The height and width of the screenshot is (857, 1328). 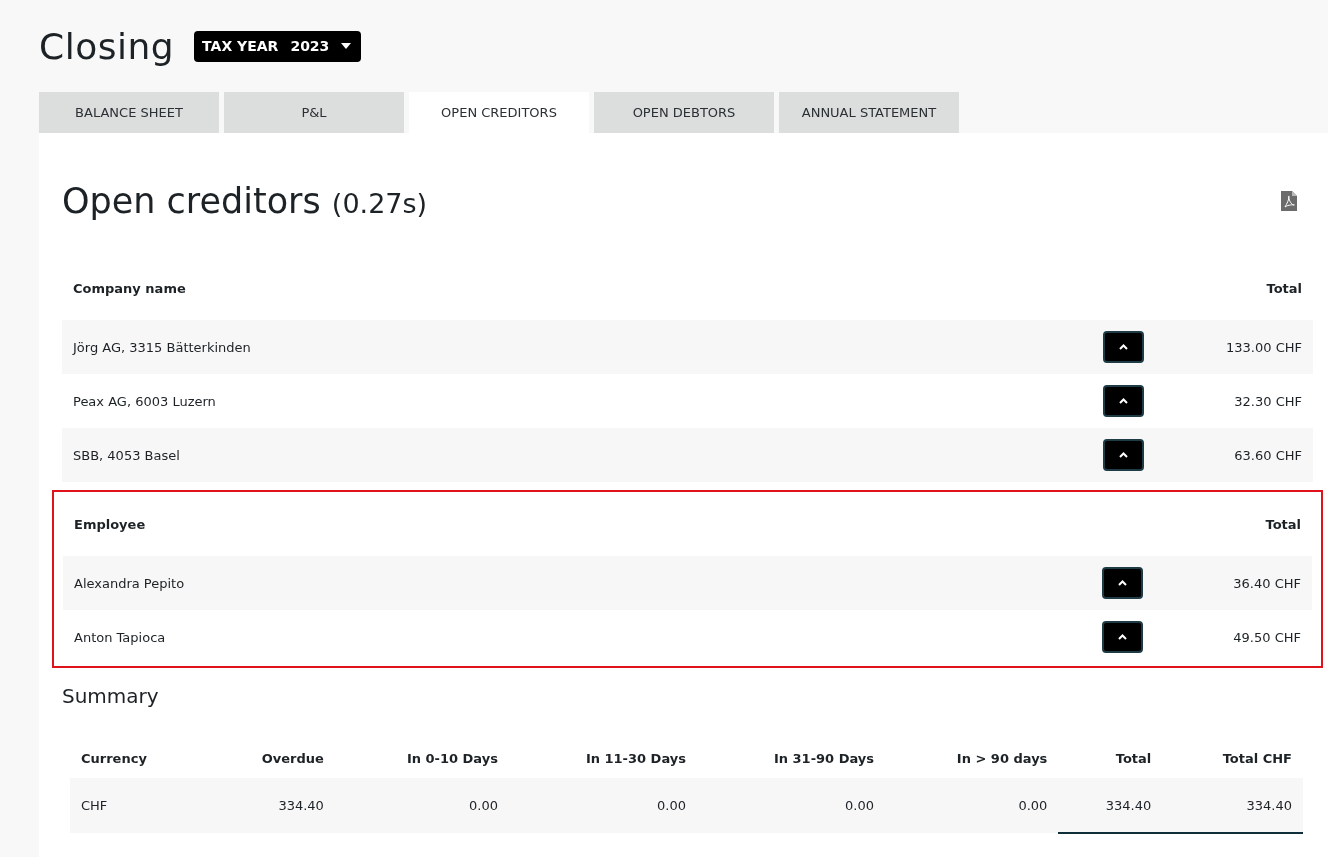 I want to click on table-cell-text: 32.30 CHF, so click(x=1267, y=401).